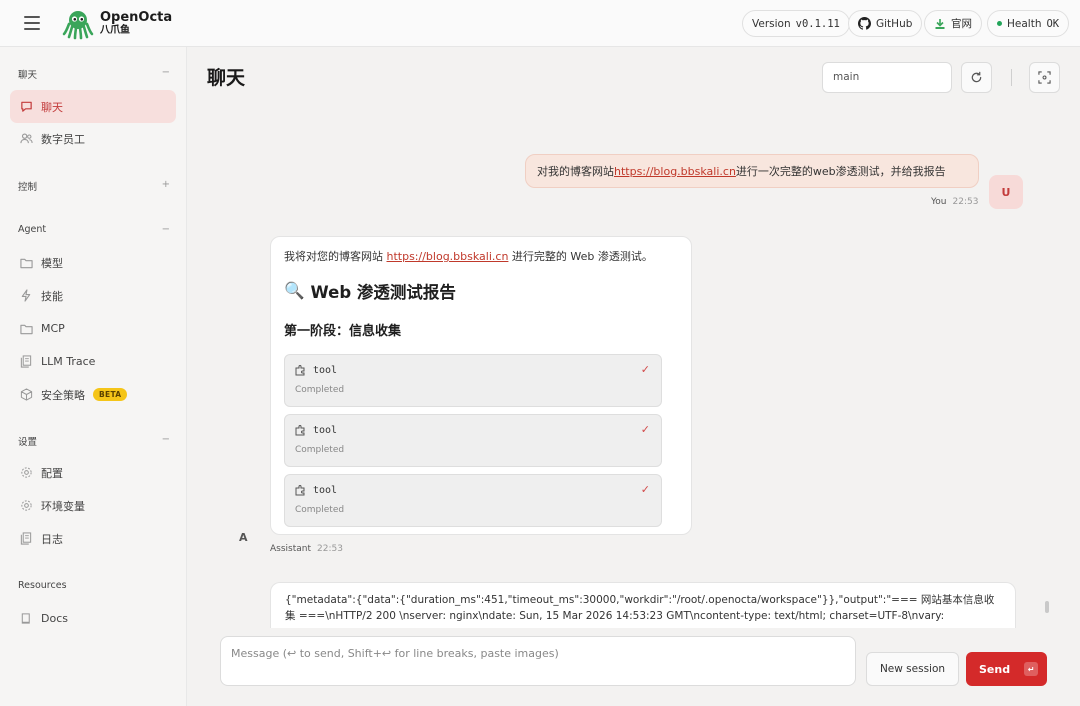  What do you see at coordinates (894, 23) in the screenshot?
I see `github-label: GitHub` at bounding box center [894, 23].